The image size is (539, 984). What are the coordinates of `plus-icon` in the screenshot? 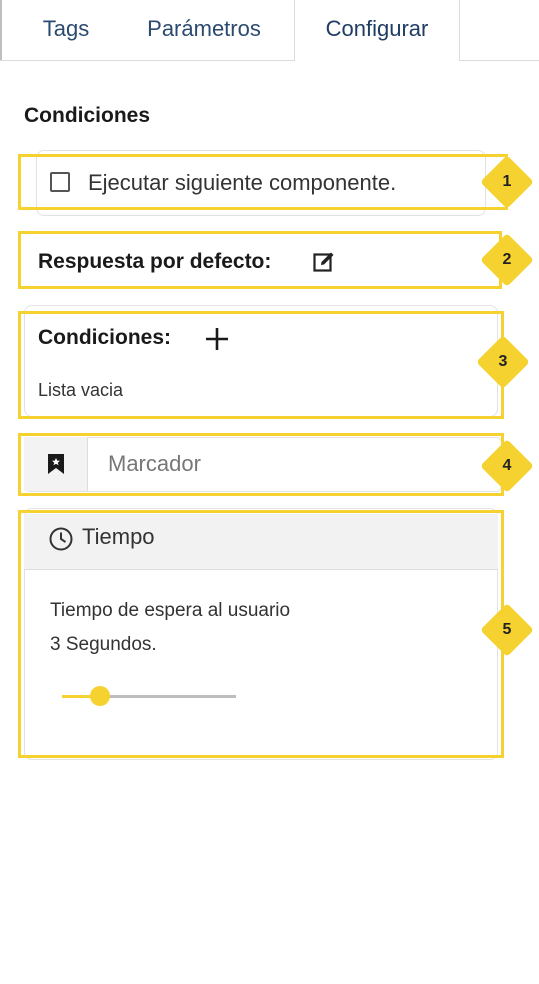 It's located at (217, 339).